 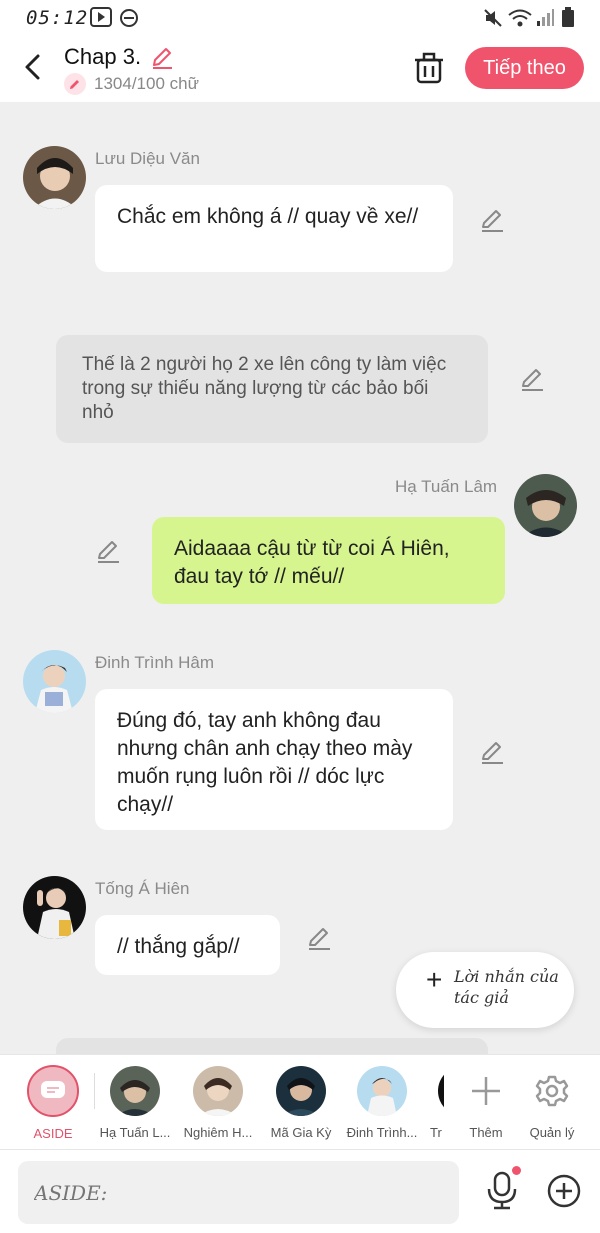 What do you see at coordinates (486, 1091) in the screenshot?
I see `plus-icon` at bounding box center [486, 1091].